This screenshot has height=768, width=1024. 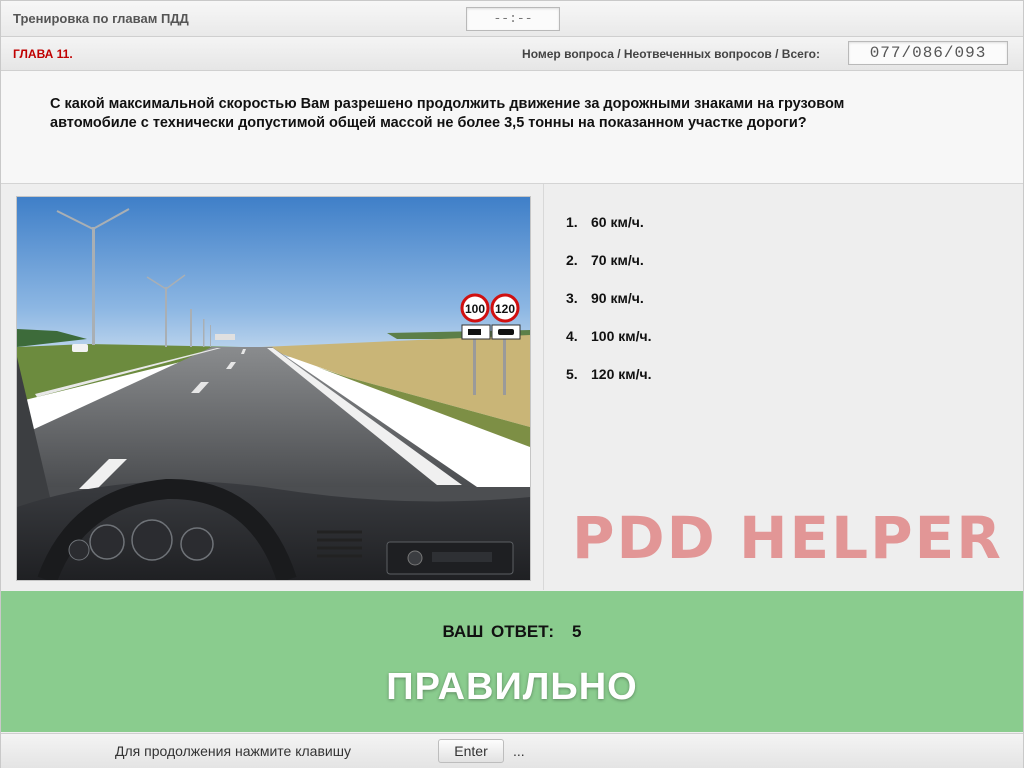 I want to click on answer-option: 2. 70 км/ч., so click(x=609, y=271).